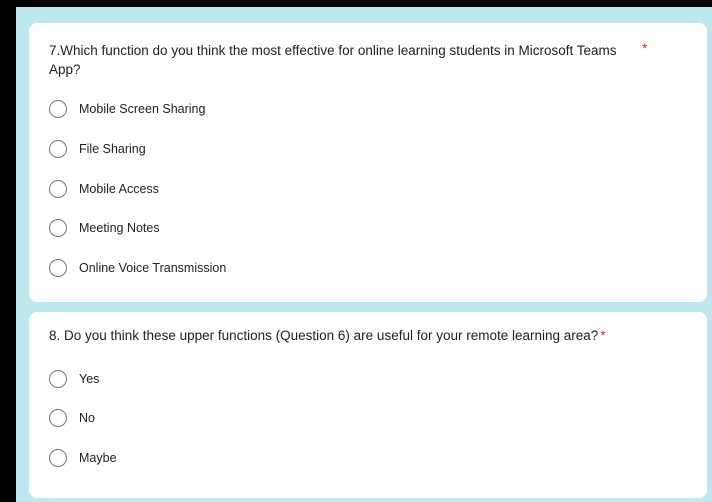  I want to click on radio-option-mobile-access: Mobile Access, so click(104, 189).